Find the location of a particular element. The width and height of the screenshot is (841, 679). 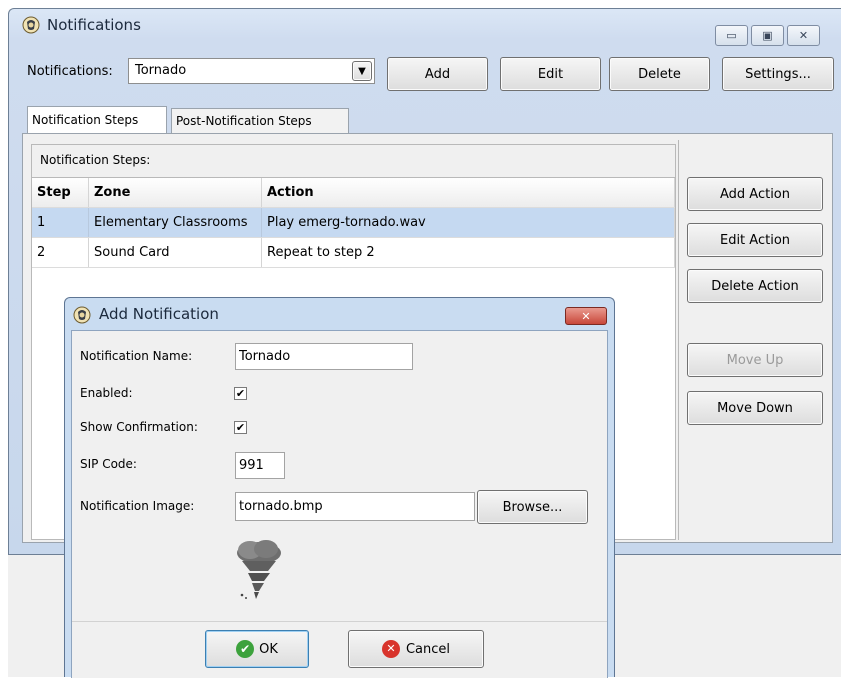

minimize-button: ▭ is located at coordinates (731, 35).